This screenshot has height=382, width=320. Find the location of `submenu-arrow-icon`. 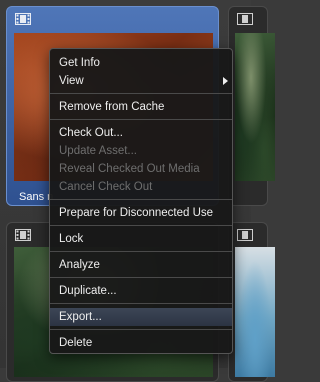

submenu-arrow-icon is located at coordinates (225, 81).